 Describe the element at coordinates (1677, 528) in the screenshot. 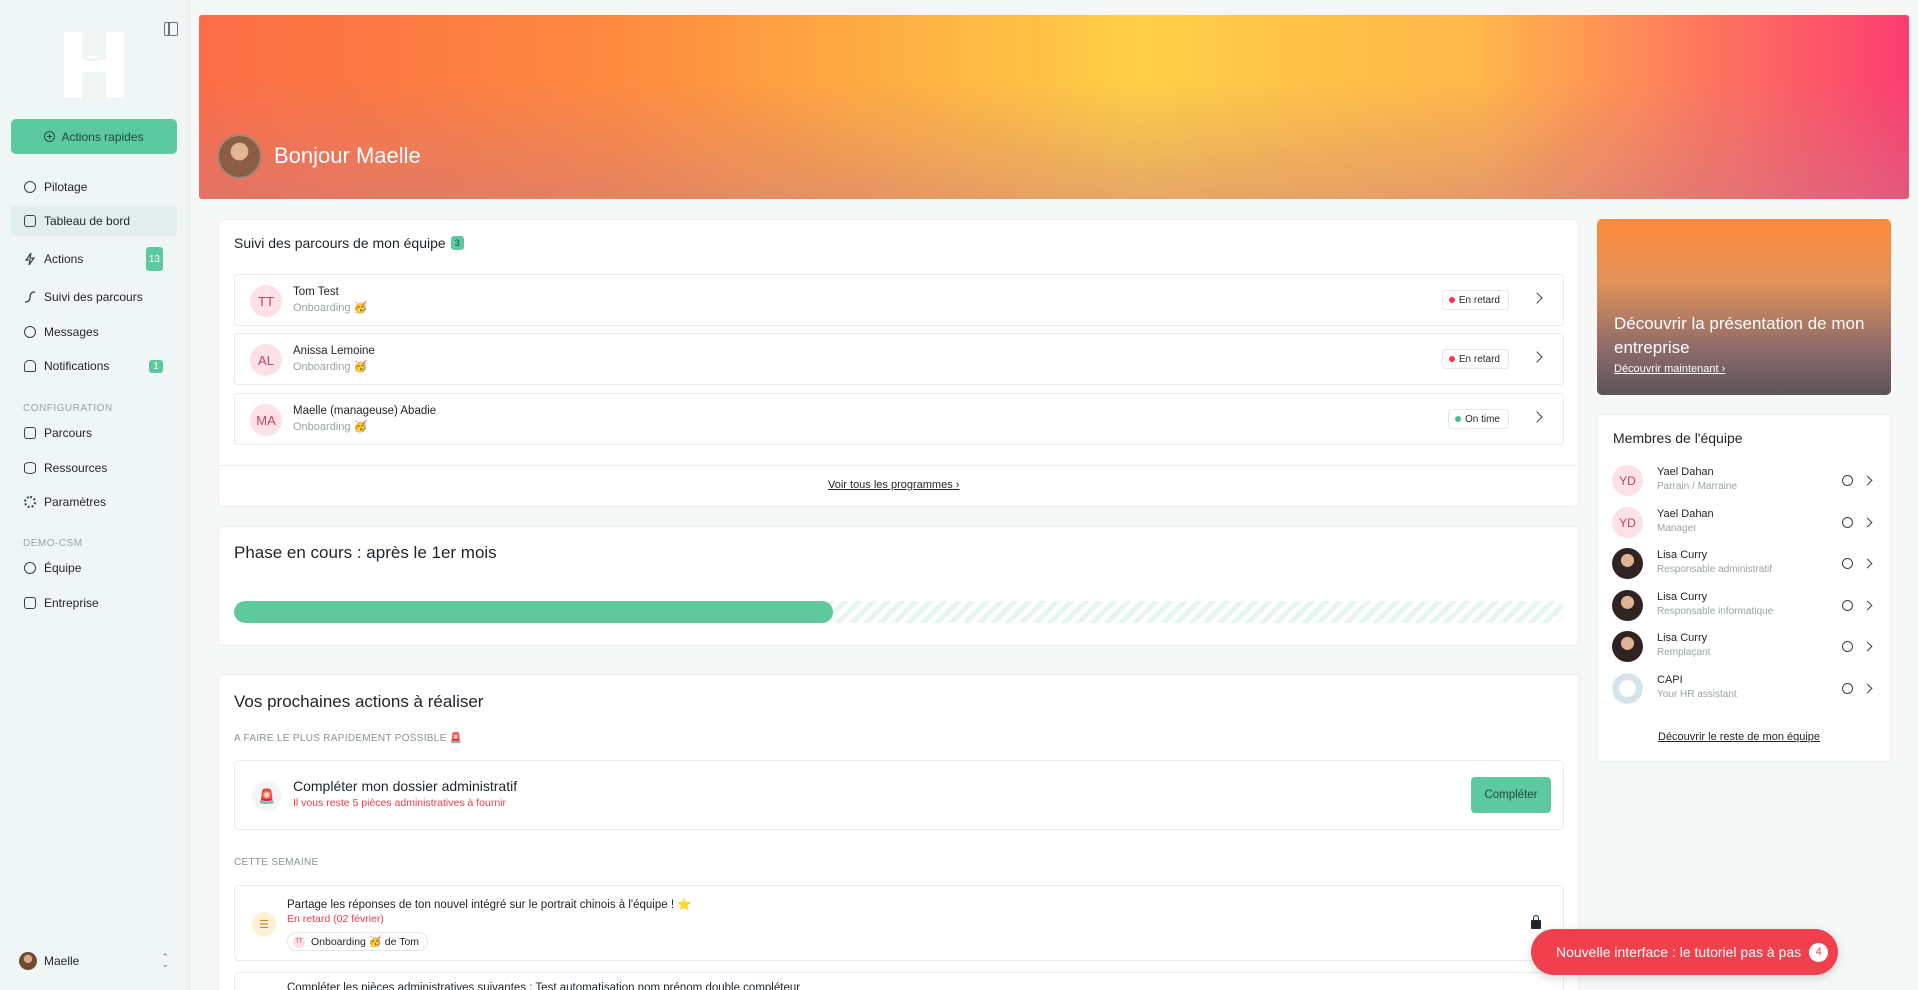

I see `member-role: Manager` at that location.